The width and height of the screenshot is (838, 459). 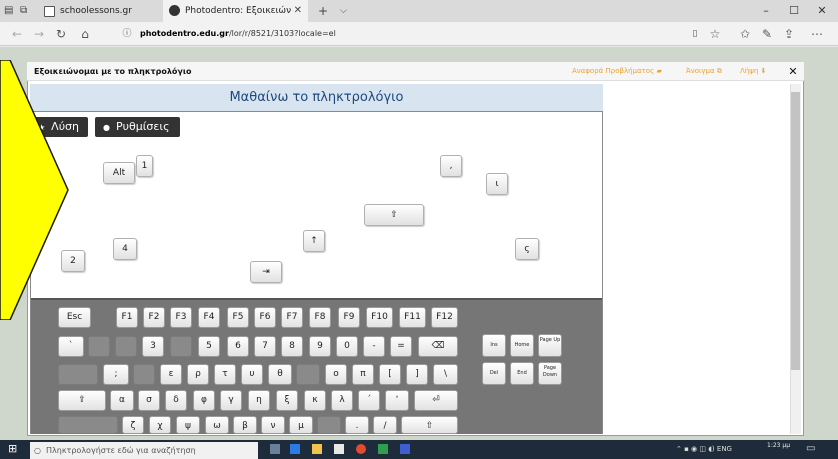 What do you see at coordinates (412, 317) in the screenshot?
I see `kb-key-f11: F11` at bounding box center [412, 317].